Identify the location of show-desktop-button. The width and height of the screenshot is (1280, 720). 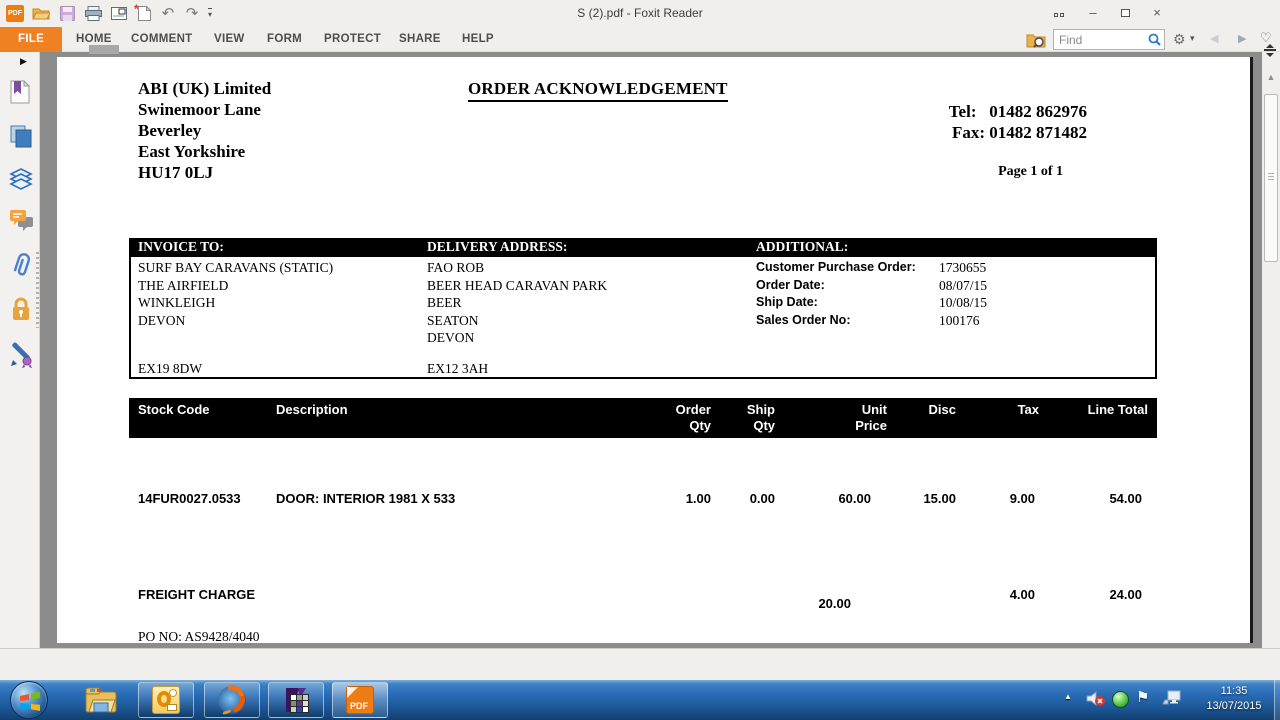
(1277, 700).